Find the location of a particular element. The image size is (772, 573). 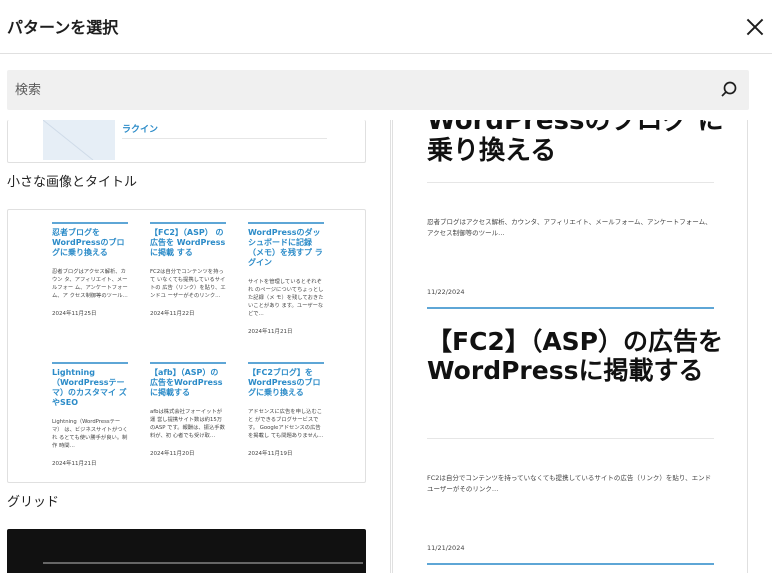

search-box is located at coordinates (378, 90).